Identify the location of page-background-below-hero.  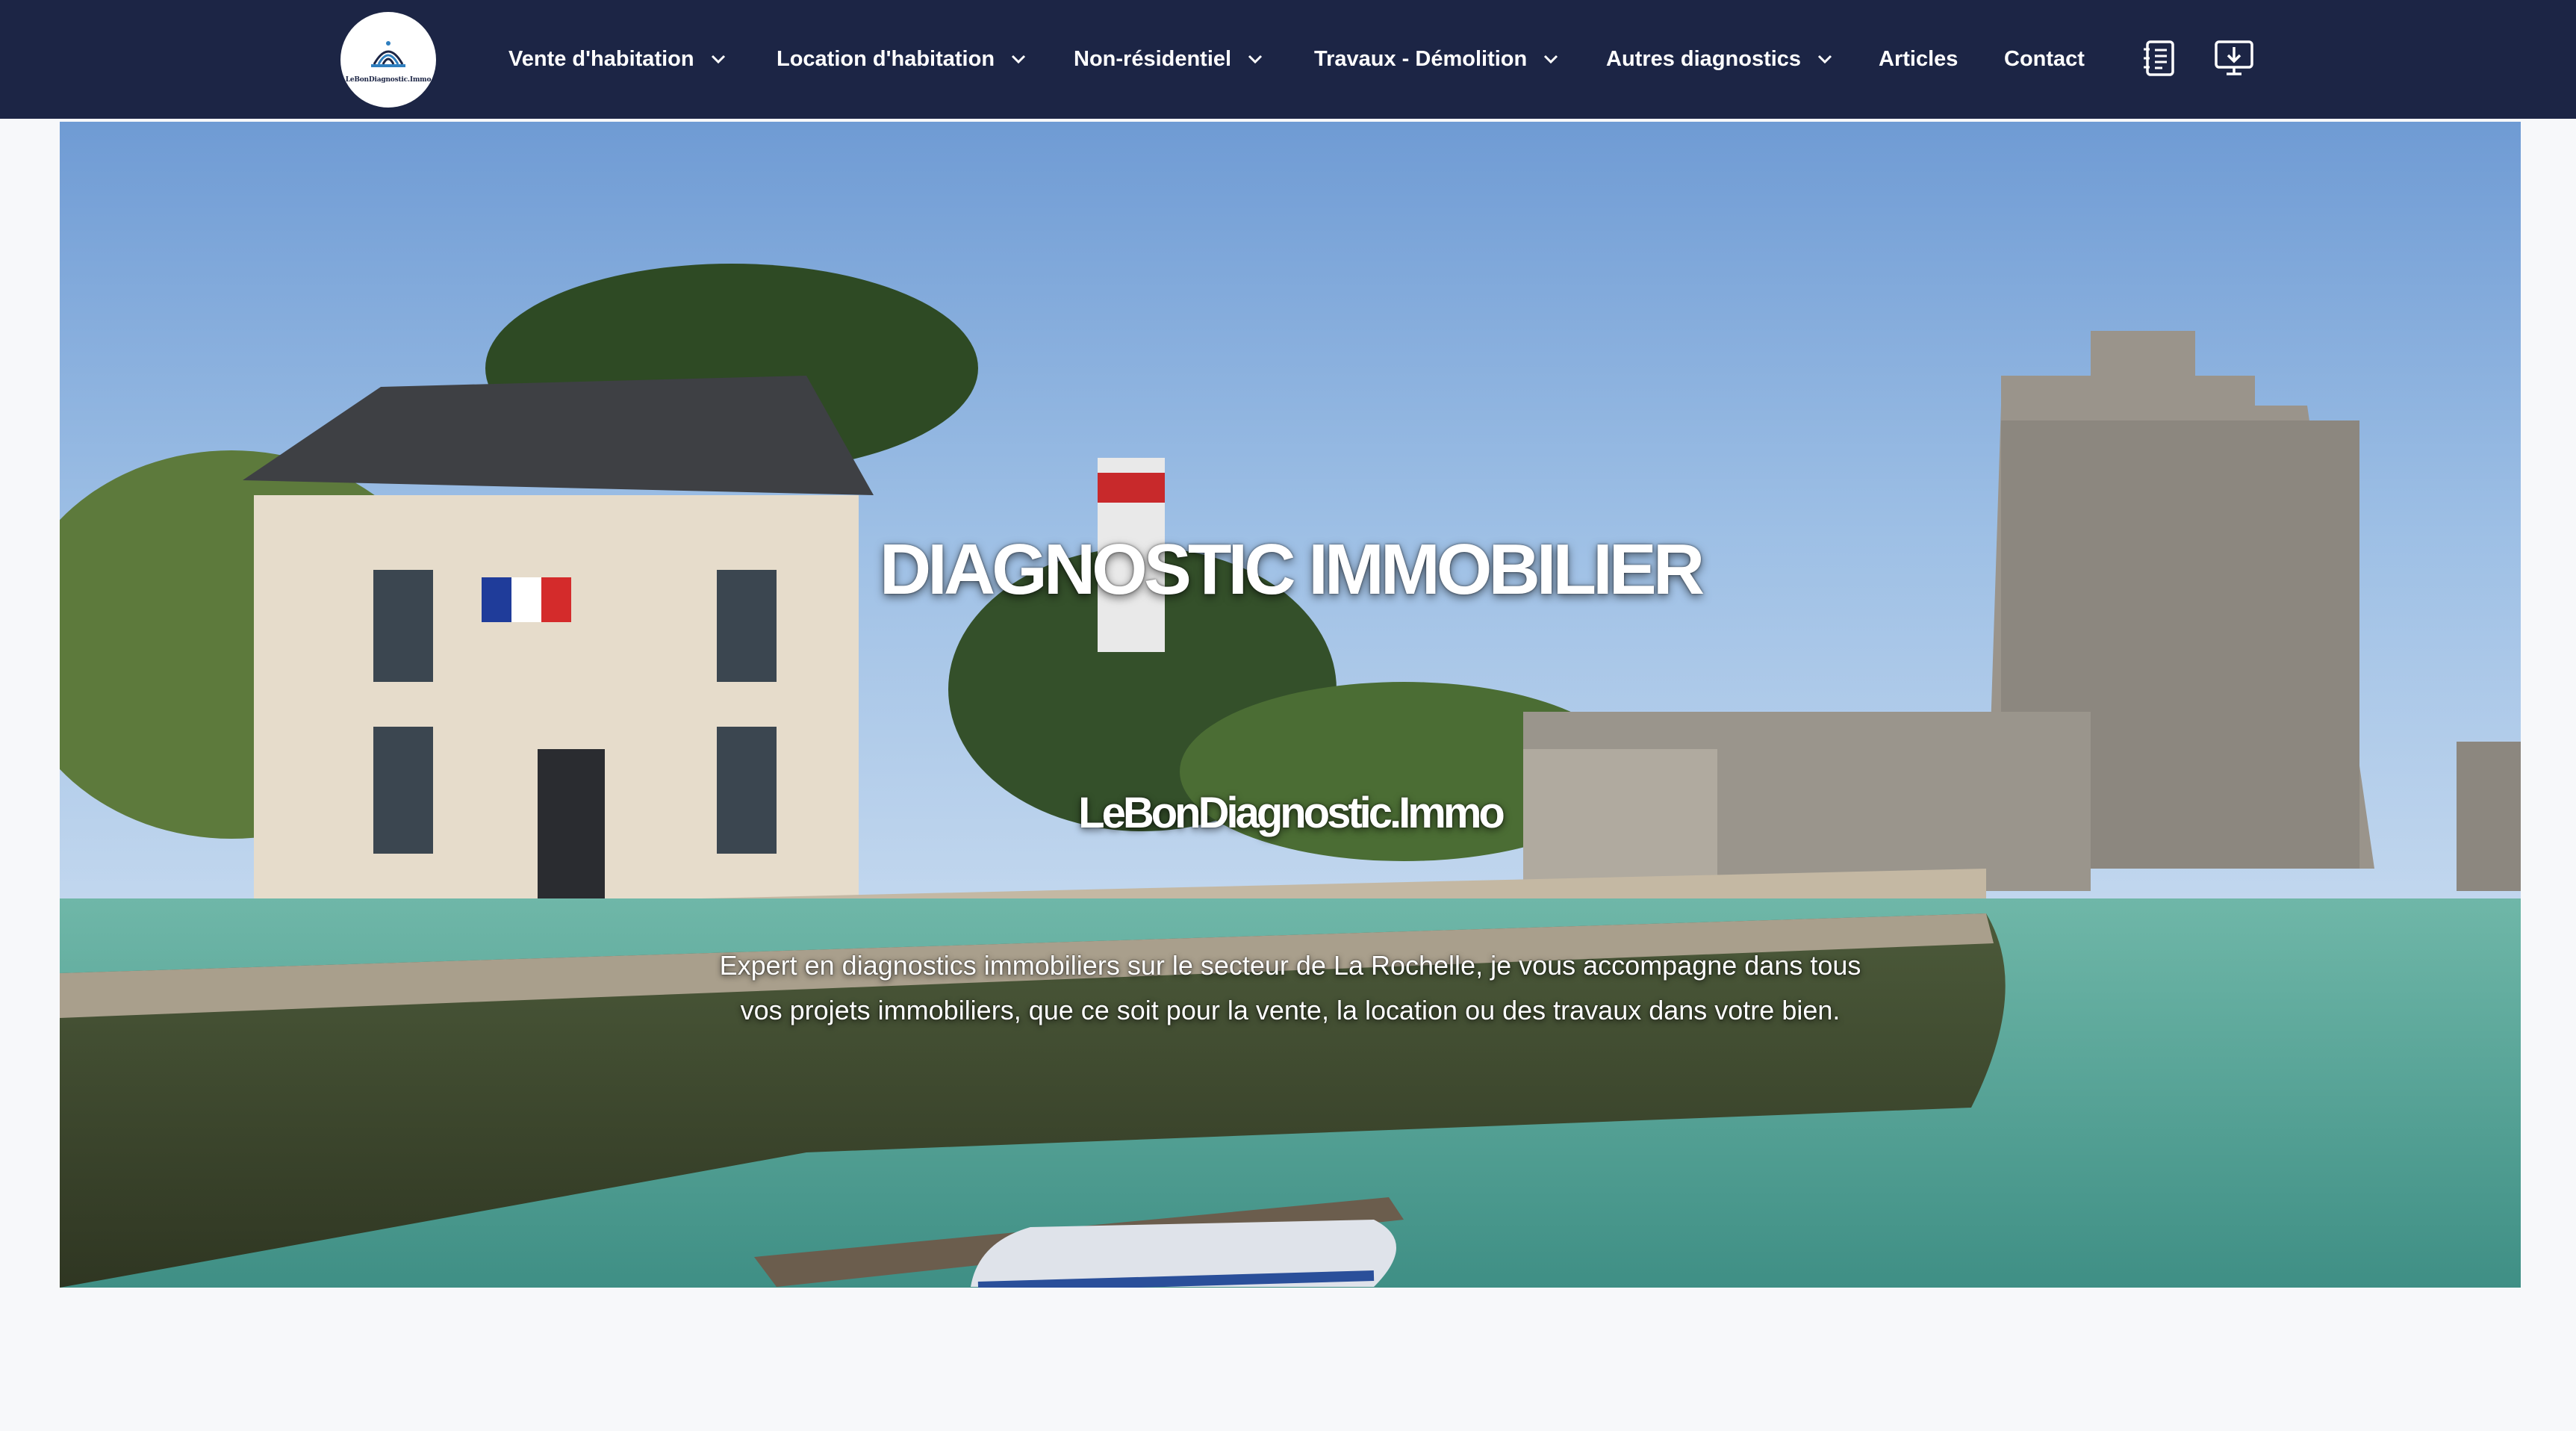
(1288, 1359).